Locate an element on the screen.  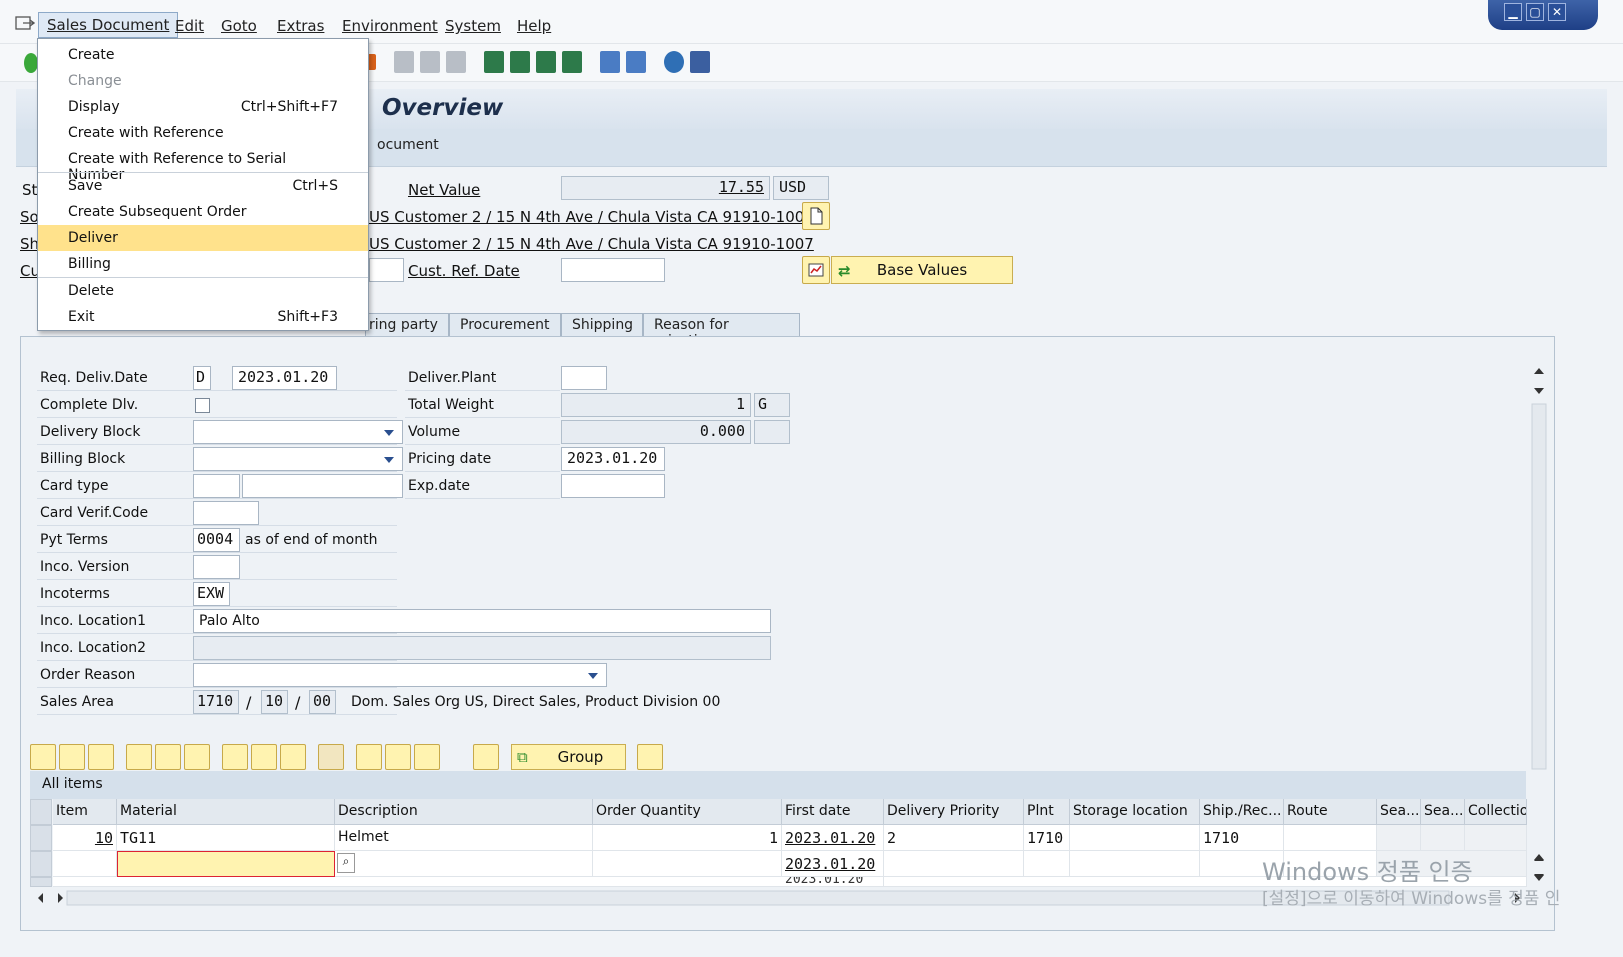
vertical-scrollbar is located at coordinates (1539, 627).